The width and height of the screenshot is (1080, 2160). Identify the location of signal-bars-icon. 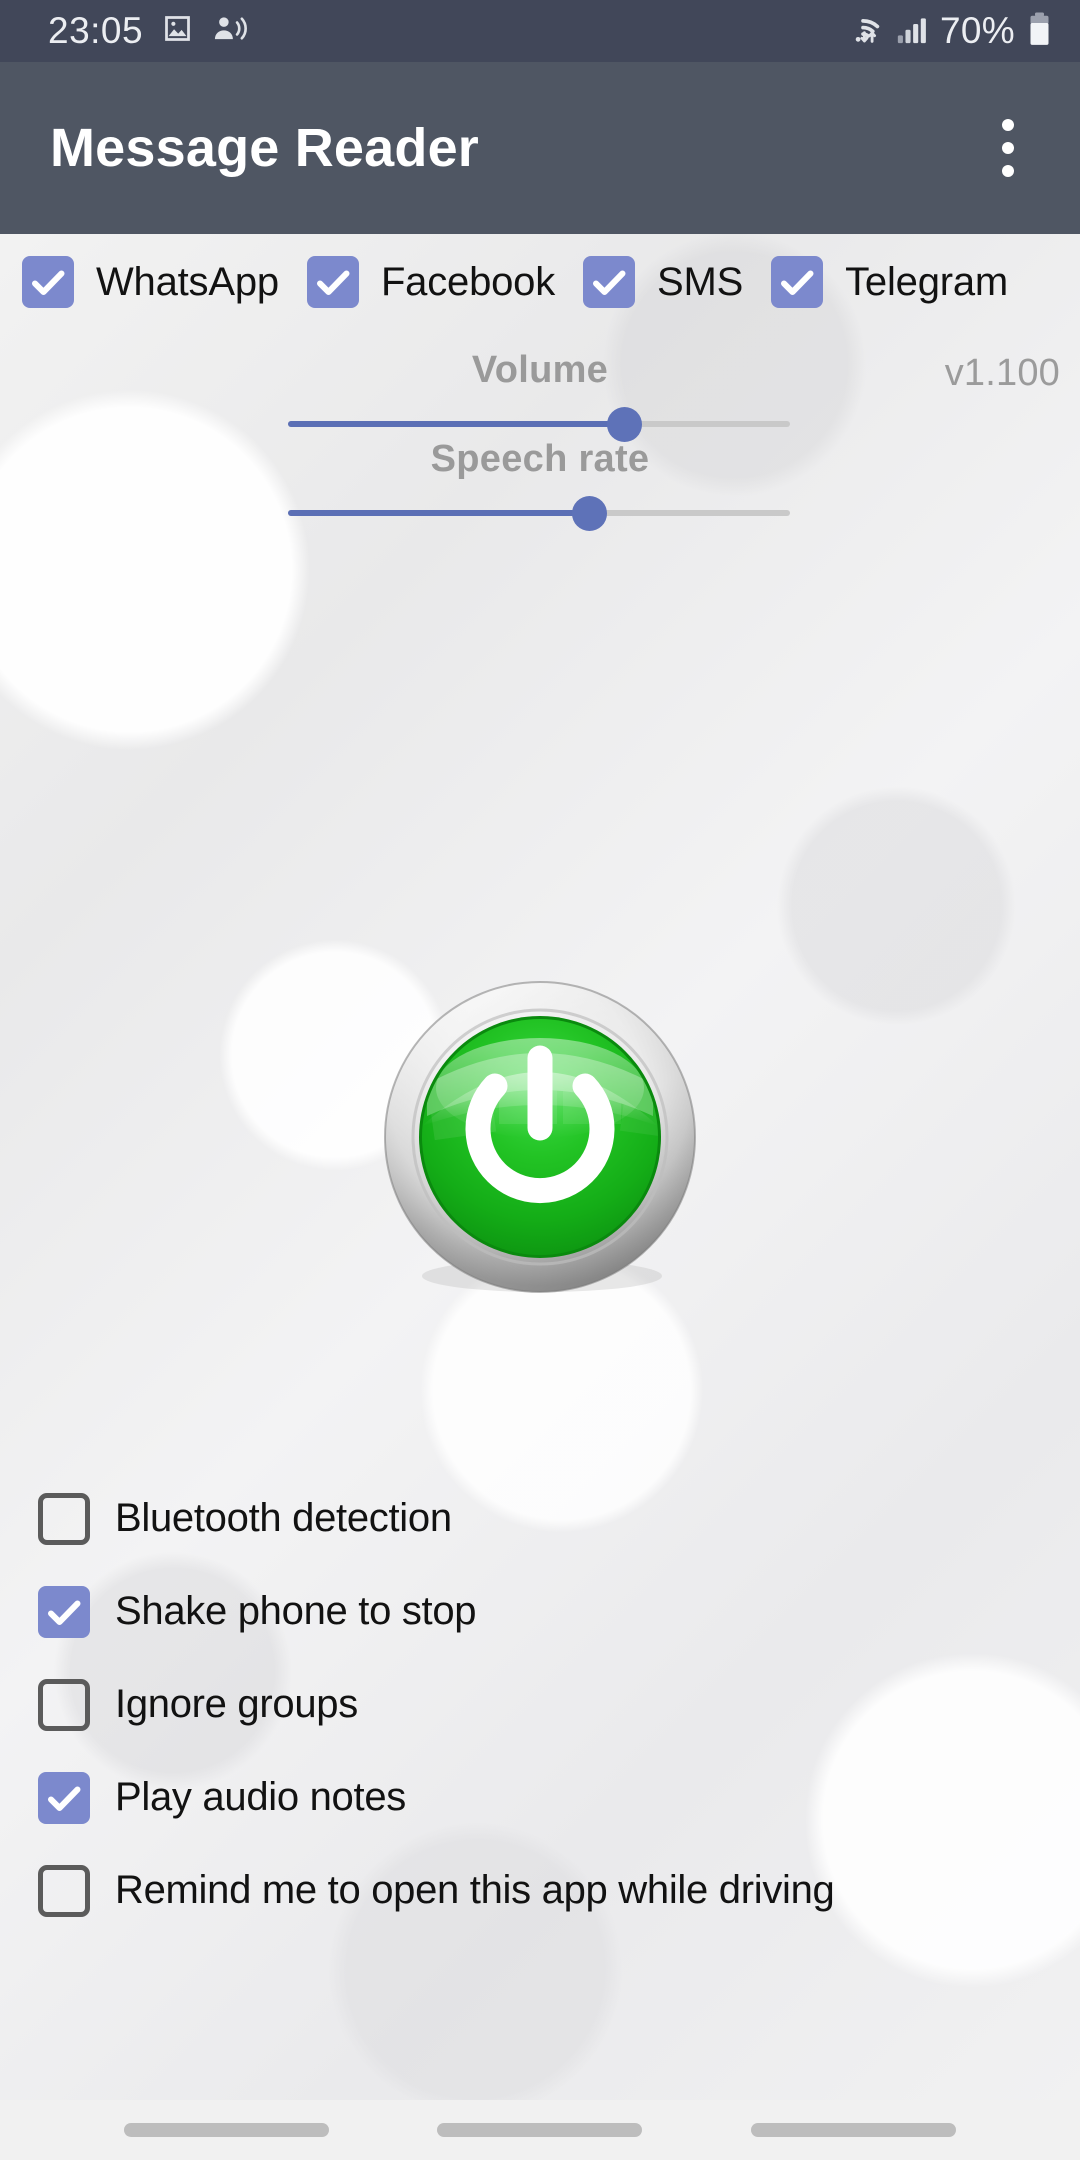
(912, 31).